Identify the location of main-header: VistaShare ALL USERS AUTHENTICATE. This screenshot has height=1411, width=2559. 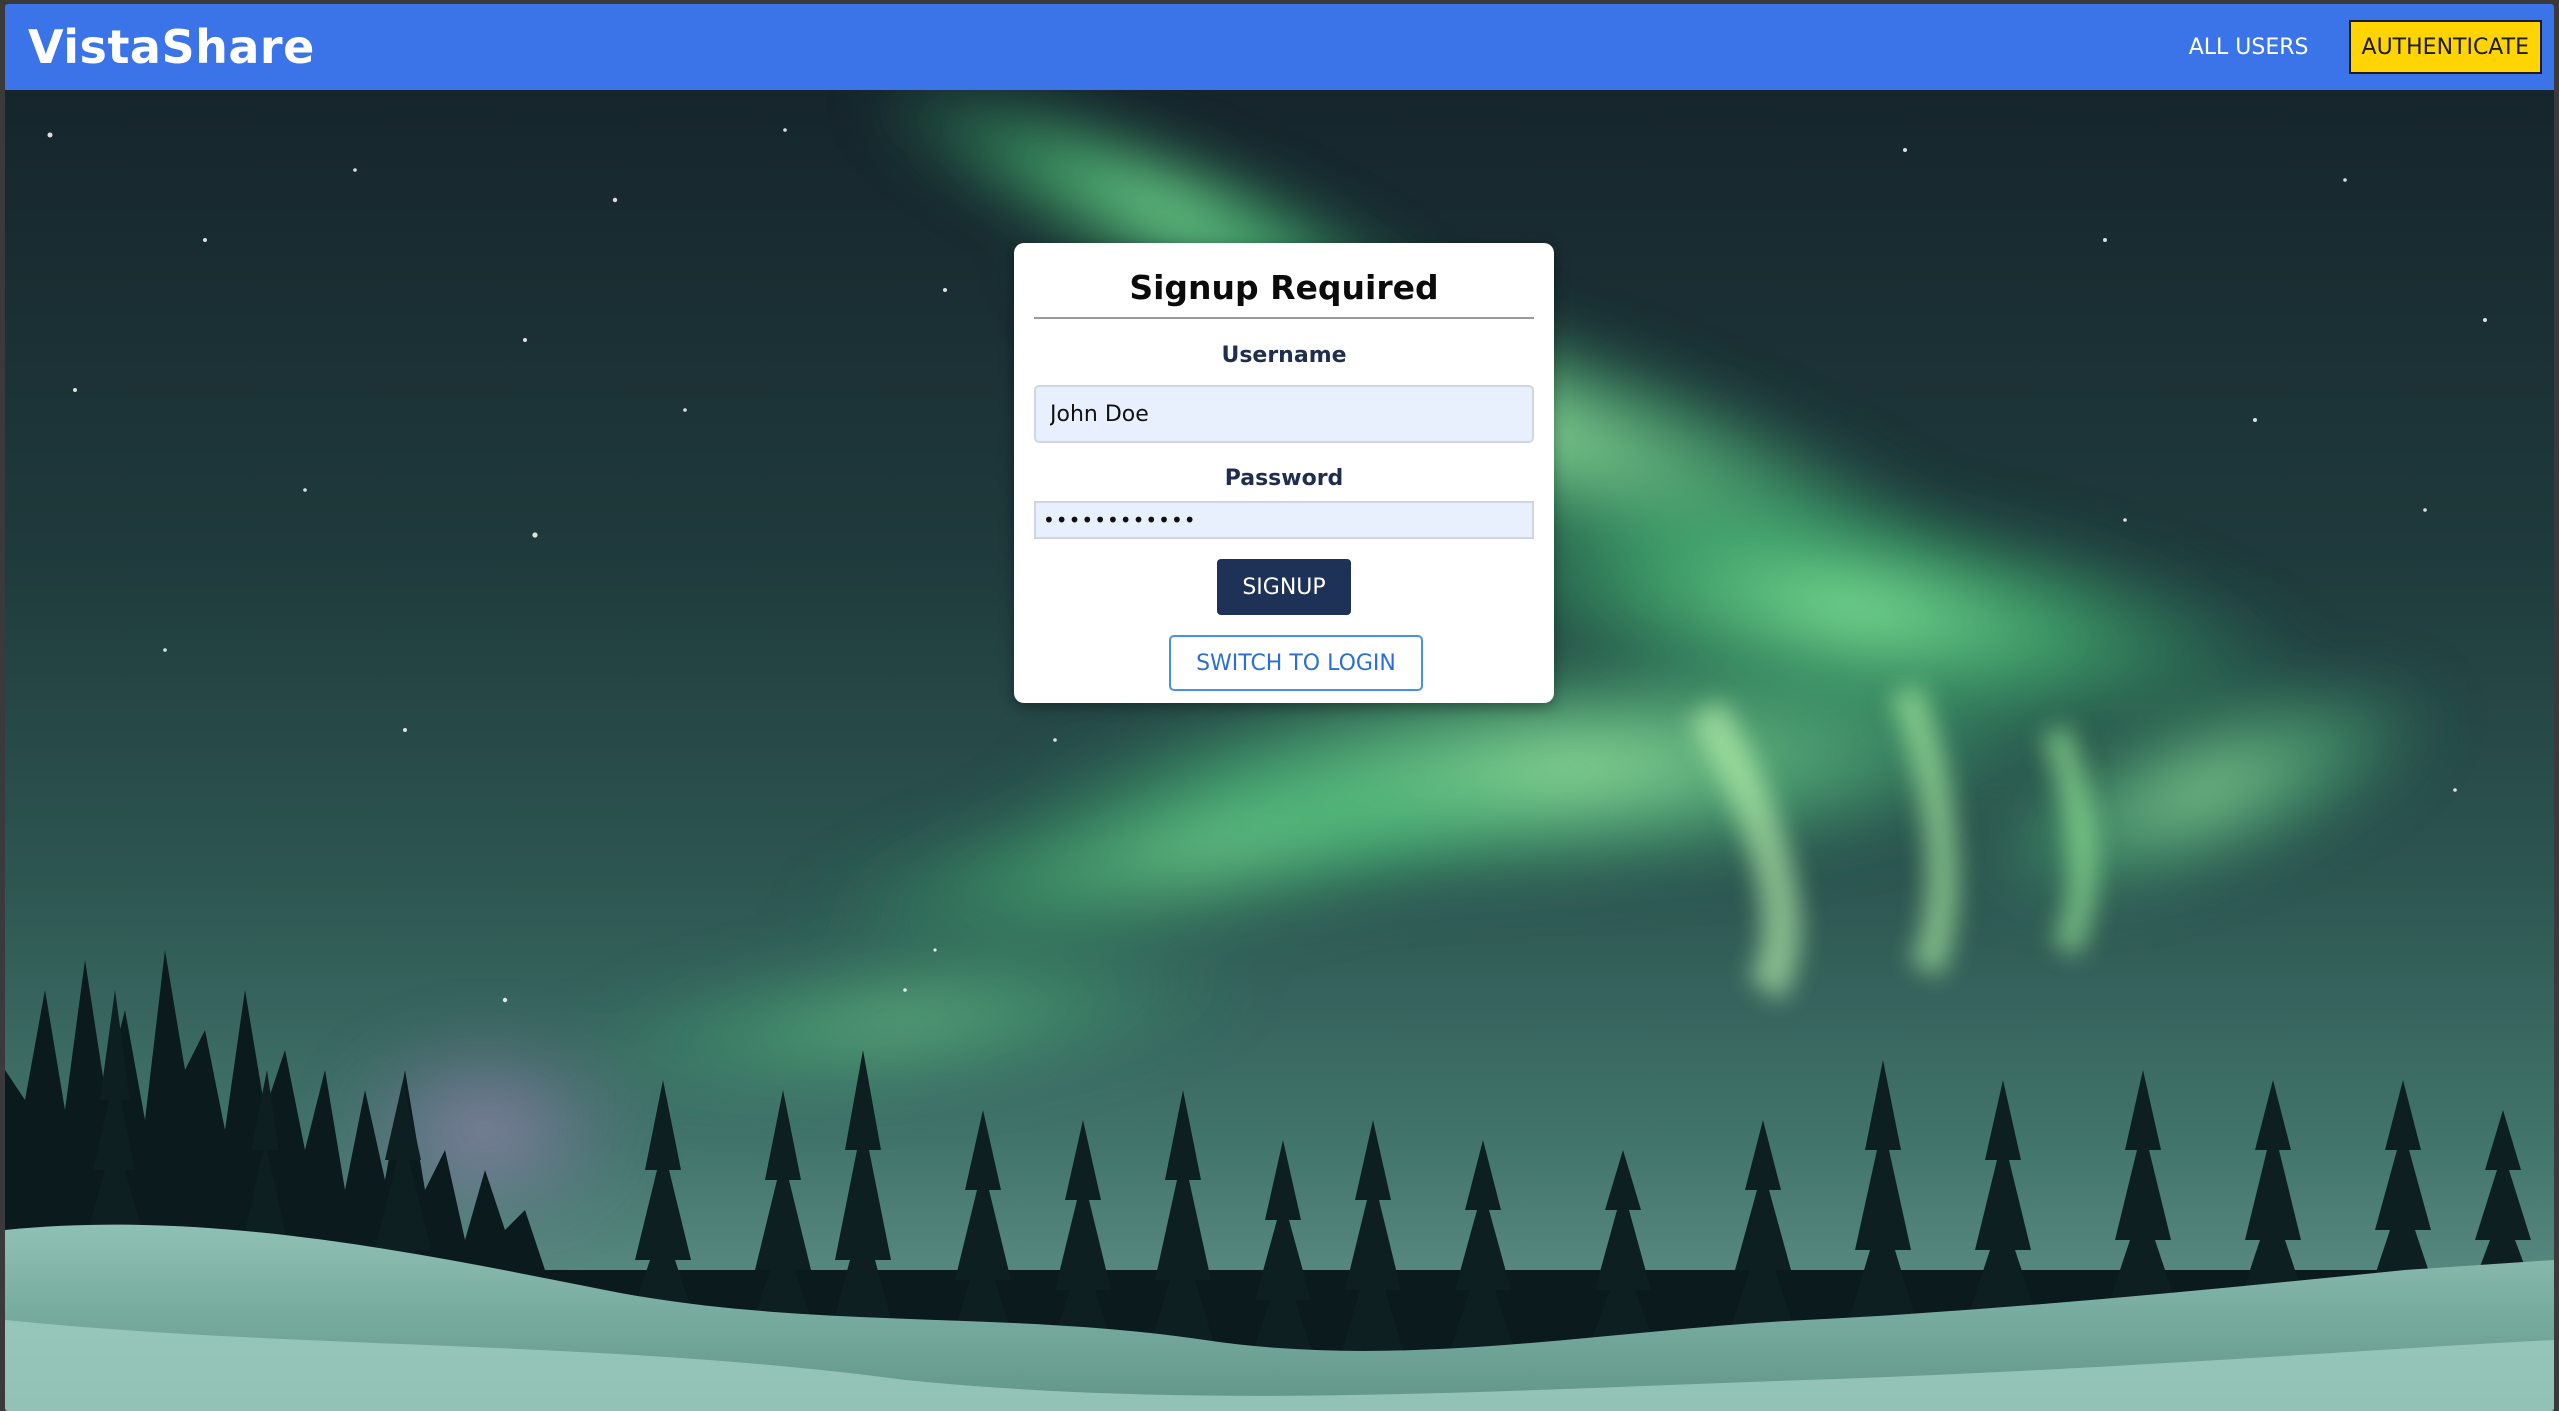
(1279, 47).